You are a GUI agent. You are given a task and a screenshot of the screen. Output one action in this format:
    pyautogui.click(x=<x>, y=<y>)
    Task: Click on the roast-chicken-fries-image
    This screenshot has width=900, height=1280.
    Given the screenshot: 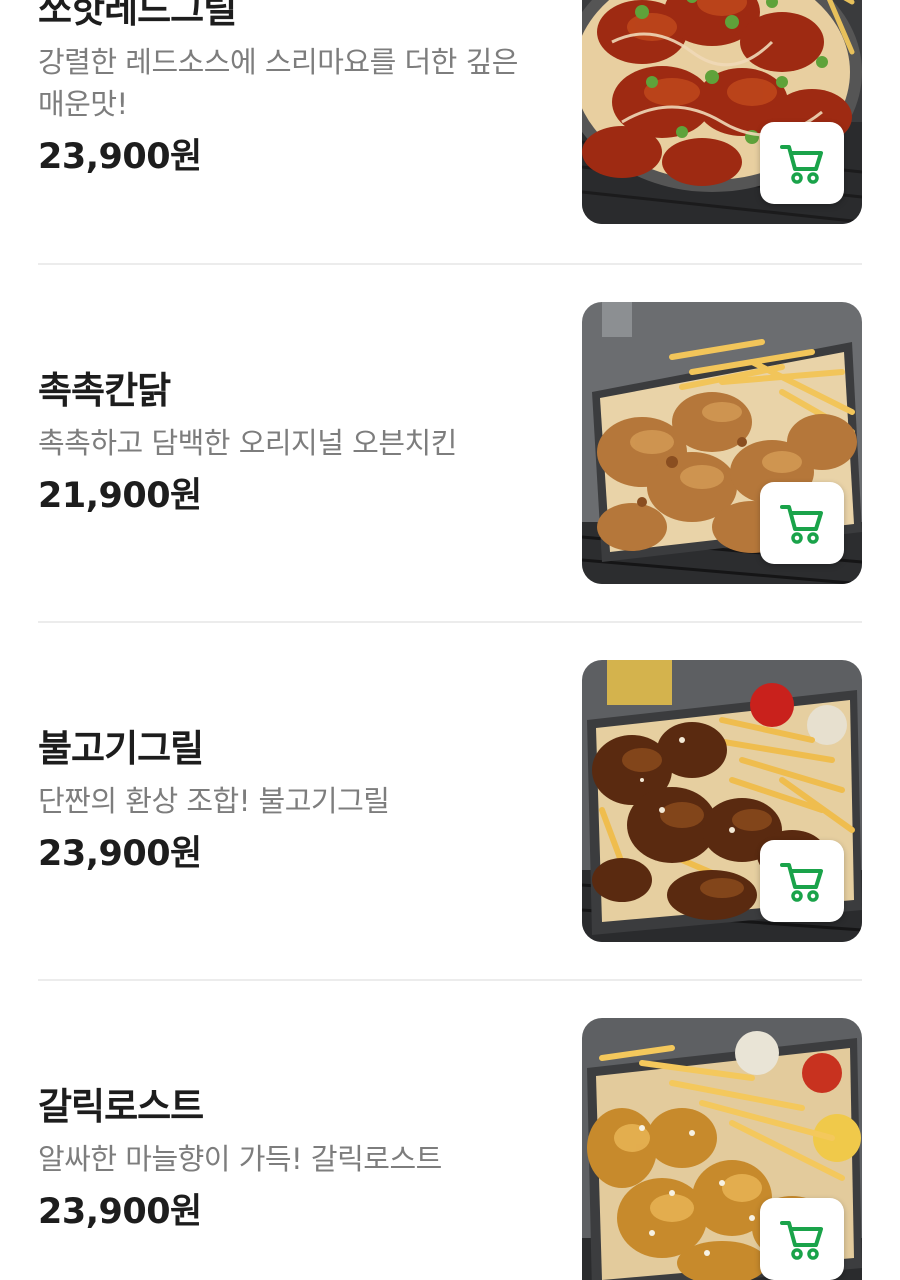 What is the action you would take?
    pyautogui.click(x=722, y=443)
    